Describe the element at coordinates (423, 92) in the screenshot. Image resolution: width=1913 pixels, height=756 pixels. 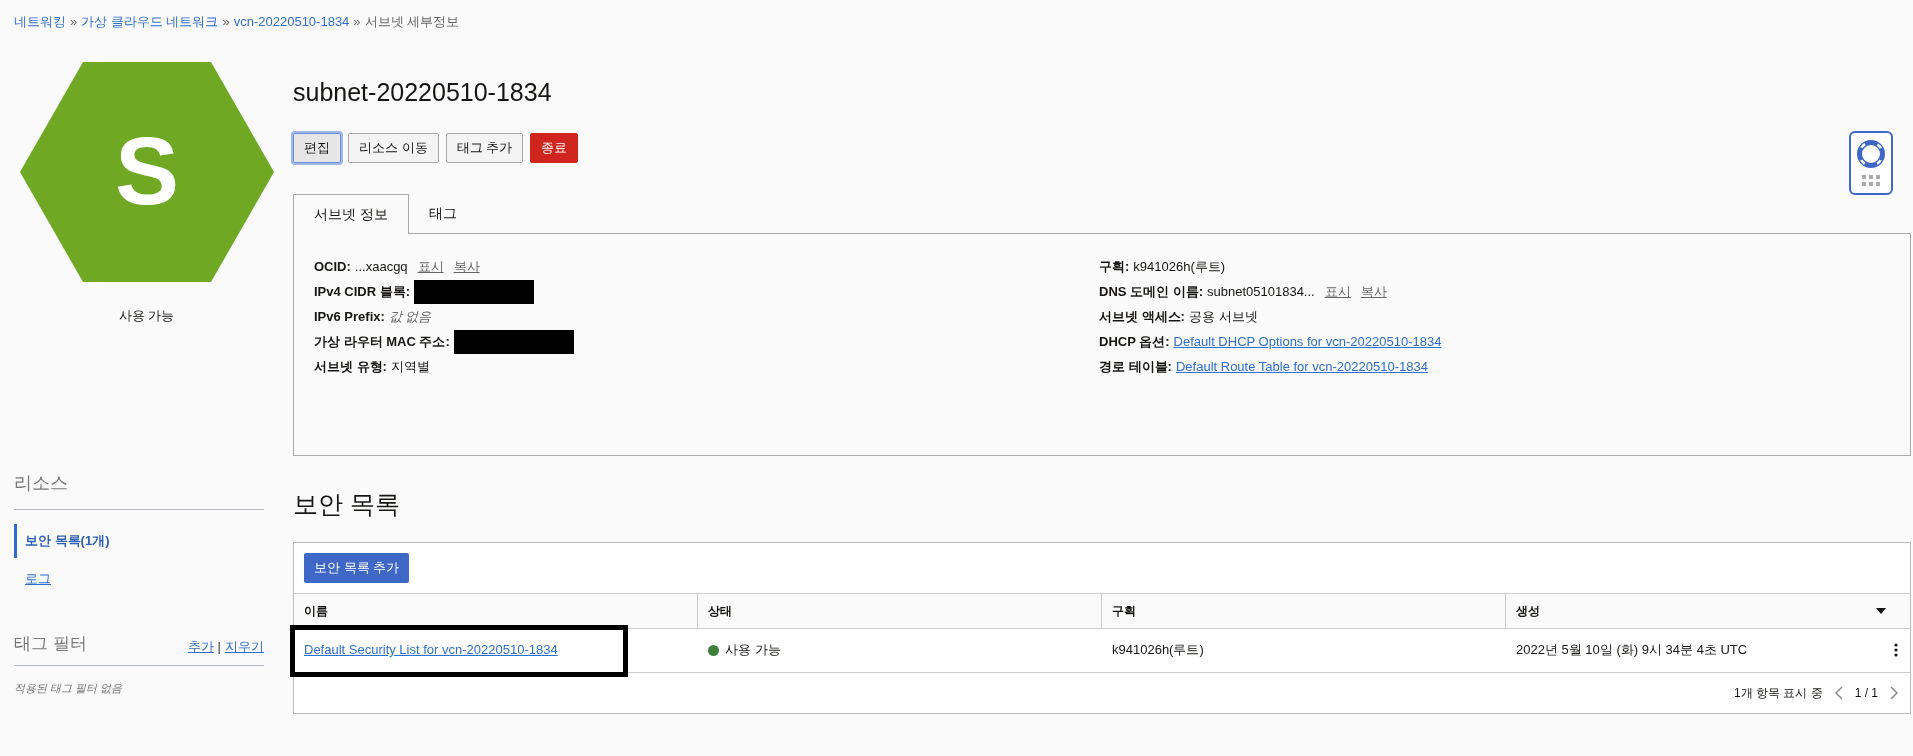
I see `page-title: subnet-20220510-1834` at that location.